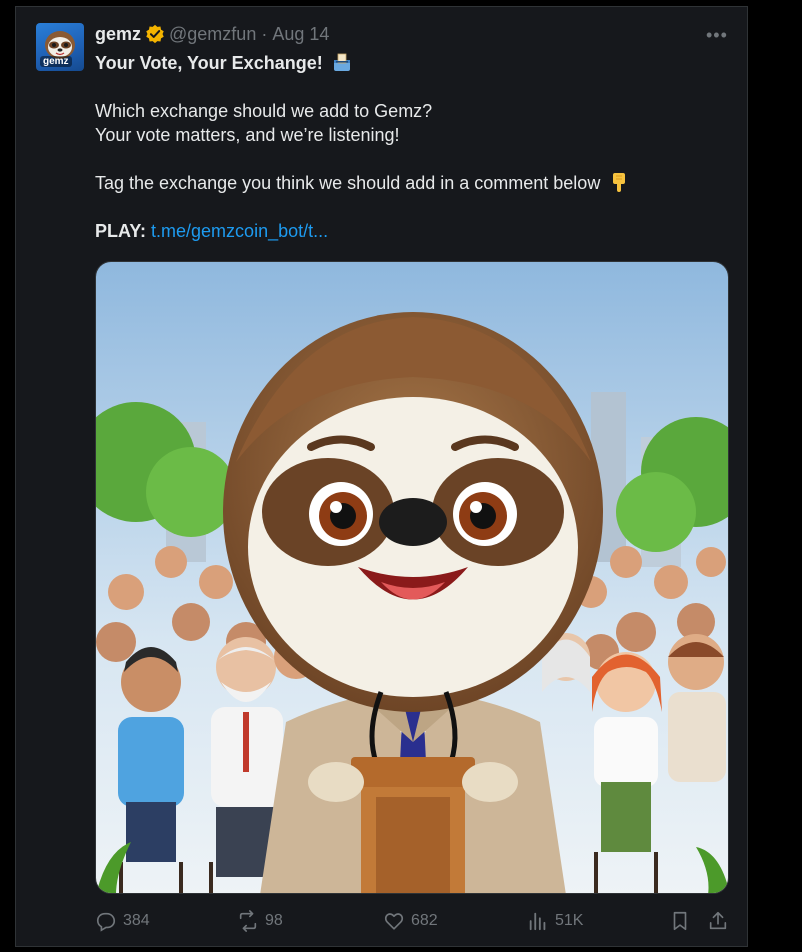 The width and height of the screenshot is (802, 952). Describe the element at coordinates (209, 63) in the screenshot. I see `tweet-headline: Your Vote, Your Exchange!` at that location.